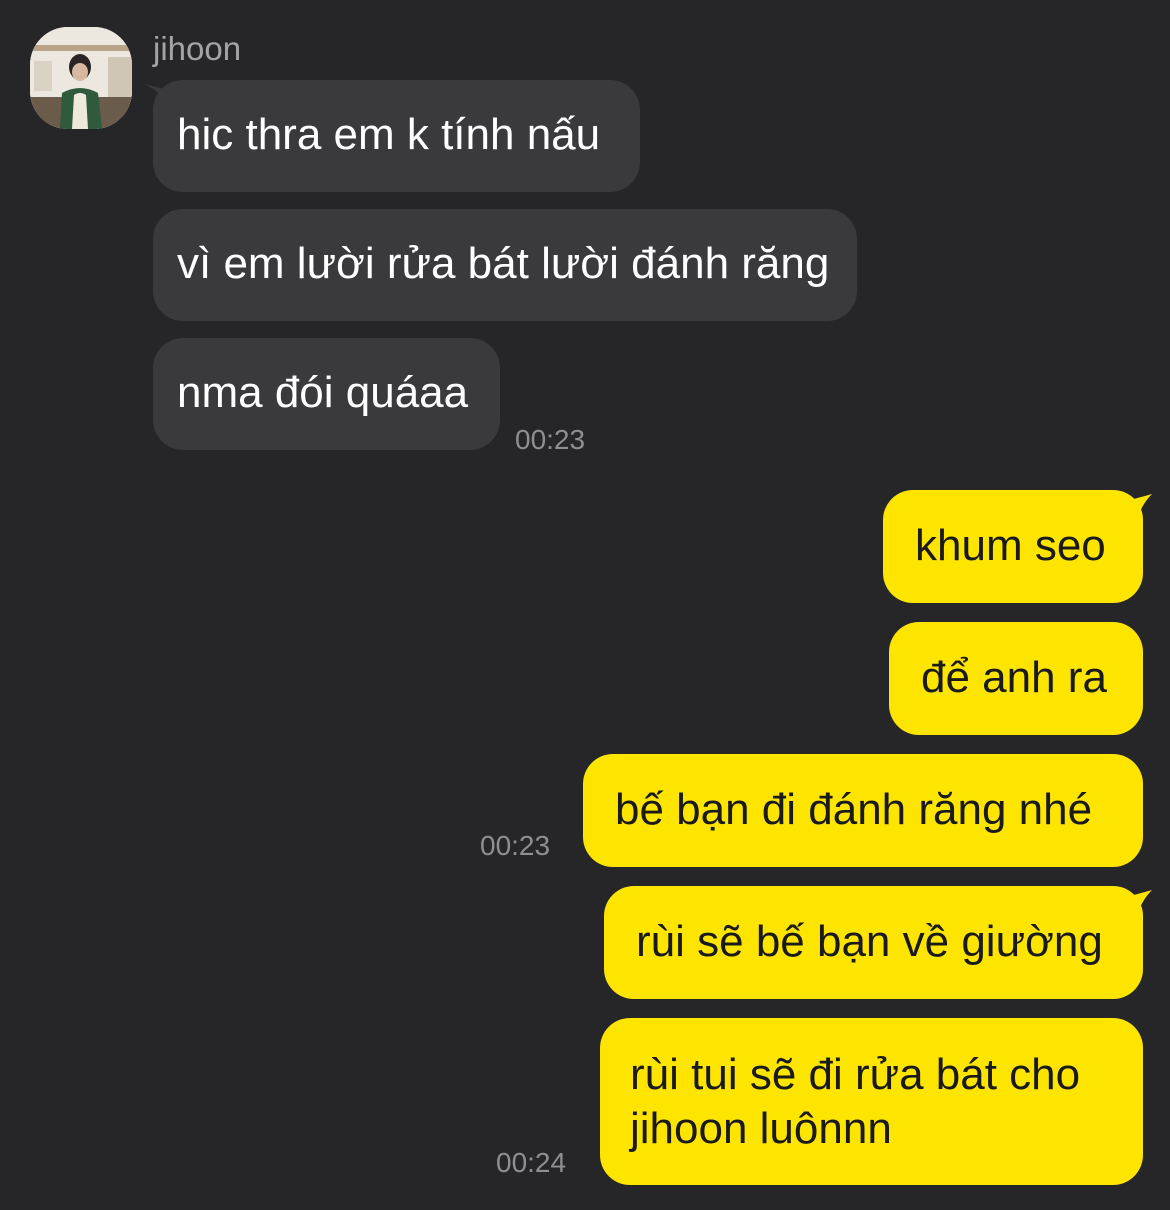 The image size is (1170, 1210). What do you see at coordinates (197, 48) in the screenshot?
I see `sender-name: jihoon` at bounding box center [197, 48].